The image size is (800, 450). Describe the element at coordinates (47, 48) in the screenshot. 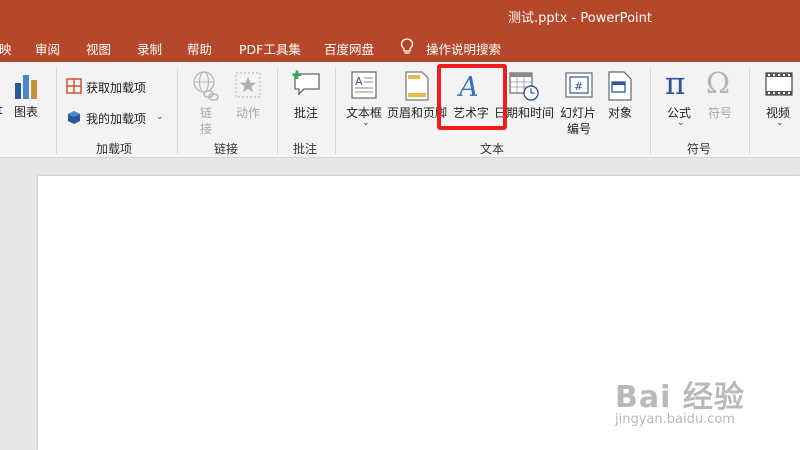

I see `tab-review: 审阅` at that location.